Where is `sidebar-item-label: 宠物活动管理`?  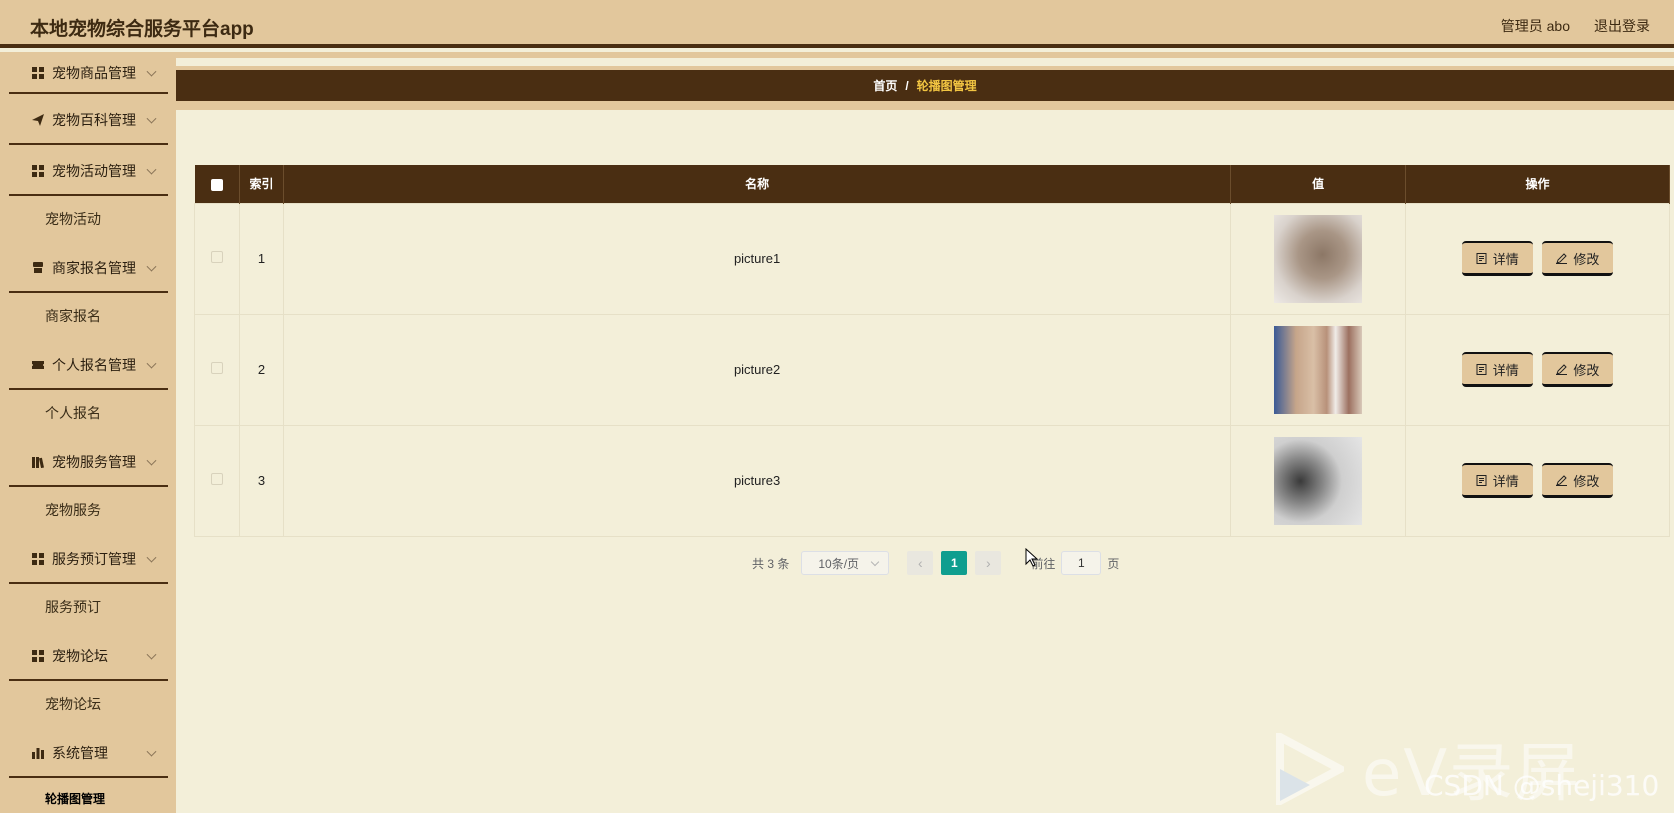
sidebar-item-label: 宠物活动管理 is located at coordinates (94, 170).